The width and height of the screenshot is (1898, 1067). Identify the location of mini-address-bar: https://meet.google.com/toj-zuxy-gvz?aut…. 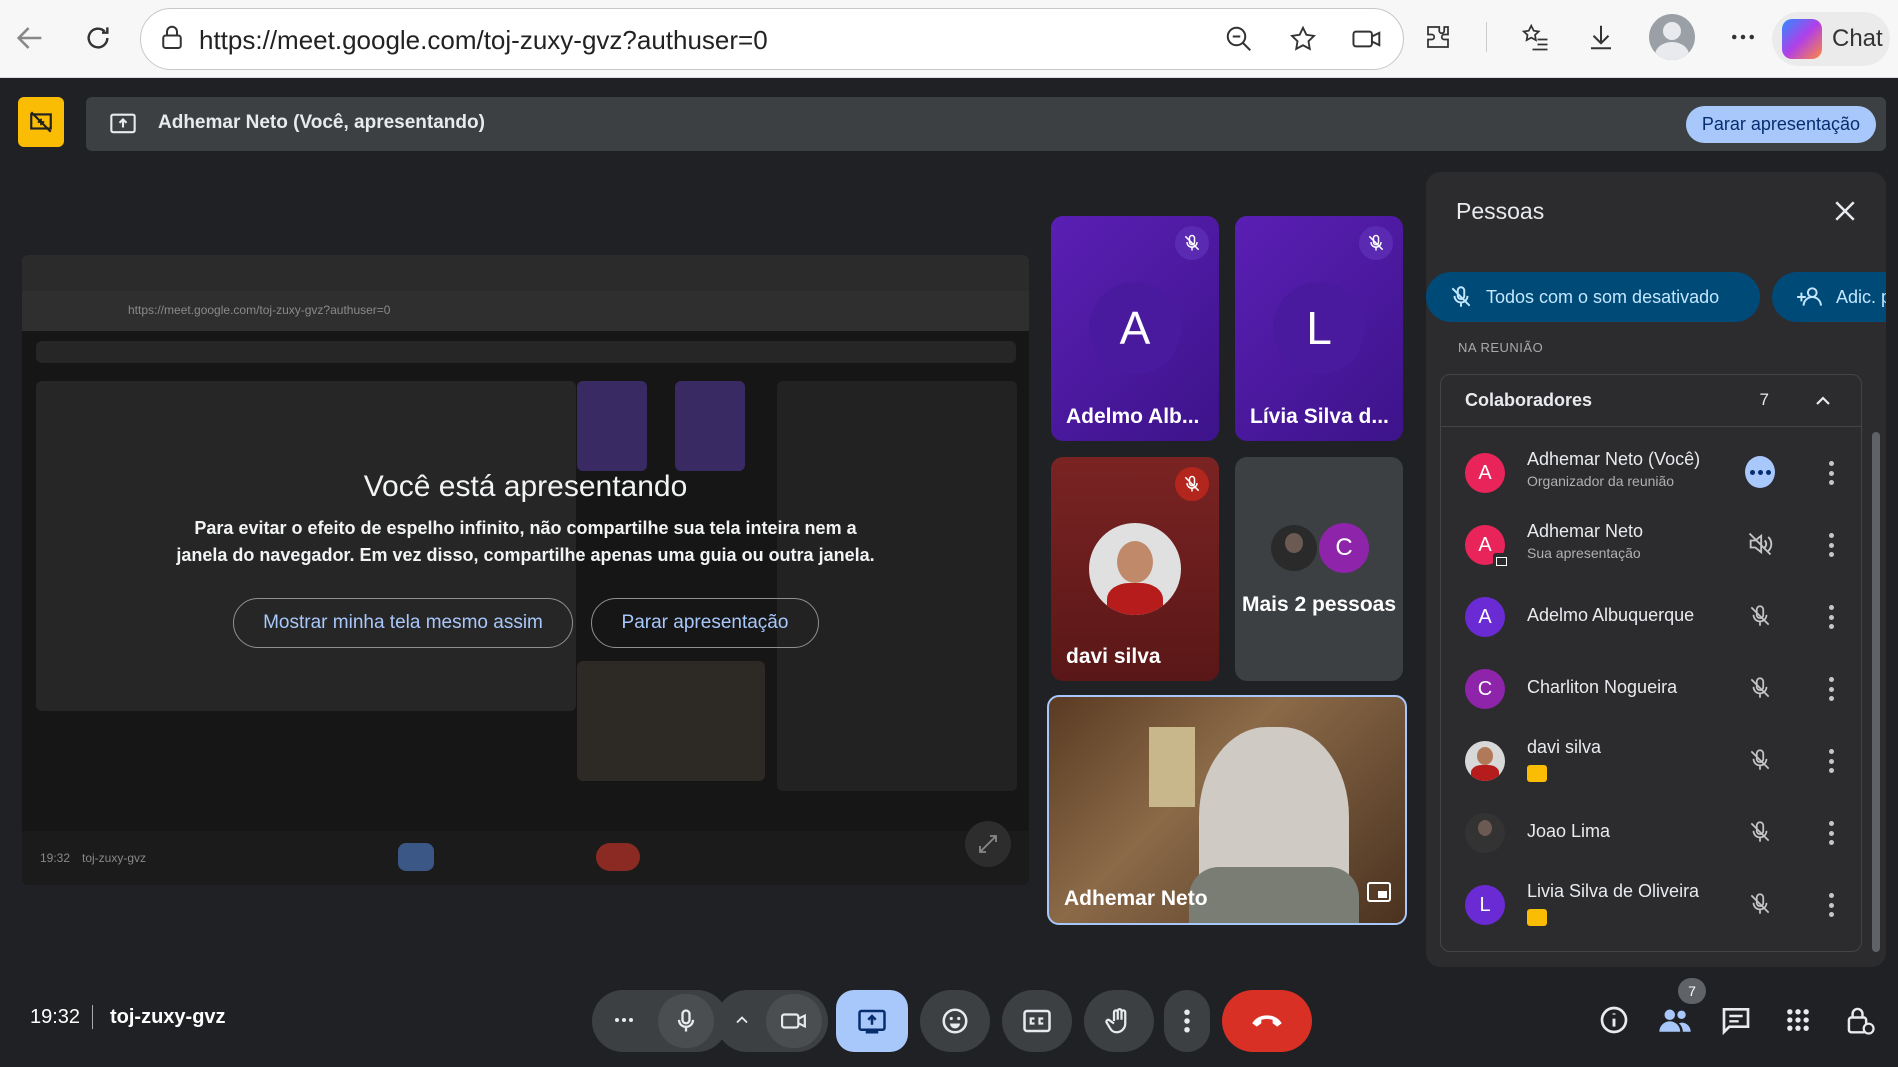
(525, 311).